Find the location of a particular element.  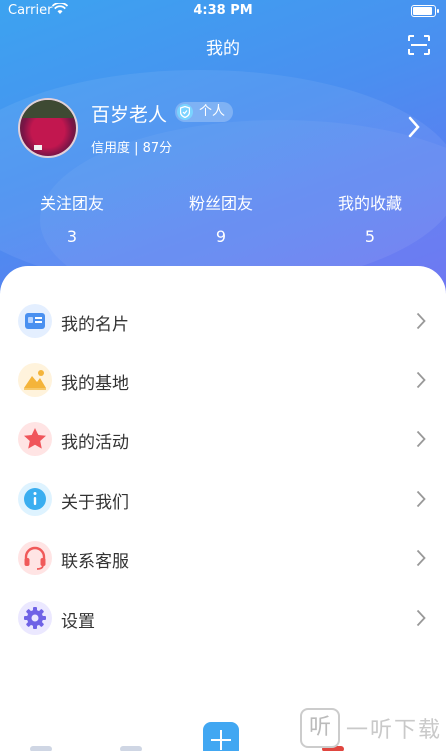

menu-label: 我的活动 is located at coordinates (95, 443).